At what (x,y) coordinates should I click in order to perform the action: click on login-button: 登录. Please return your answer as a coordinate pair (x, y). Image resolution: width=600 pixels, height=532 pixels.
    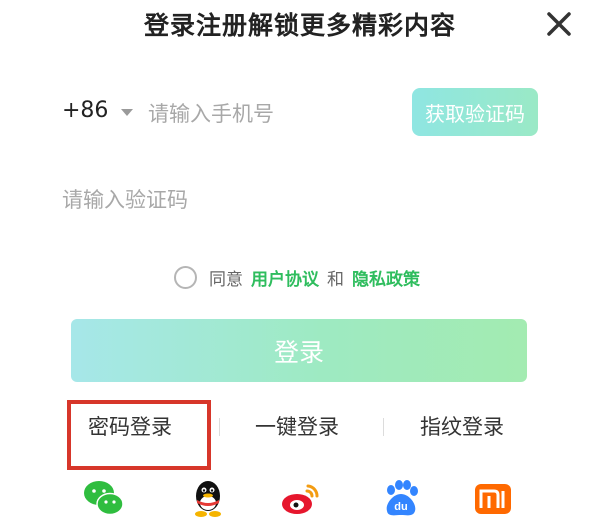
    Looking at the image, I should click on (299, 350).